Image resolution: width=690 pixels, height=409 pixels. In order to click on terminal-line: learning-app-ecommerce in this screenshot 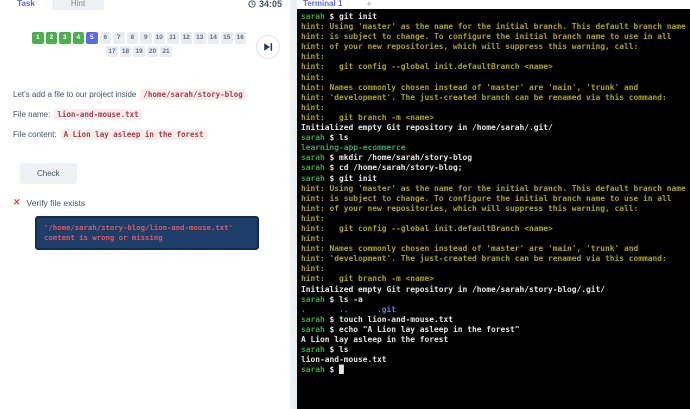, I will do `click(353, 148)`.